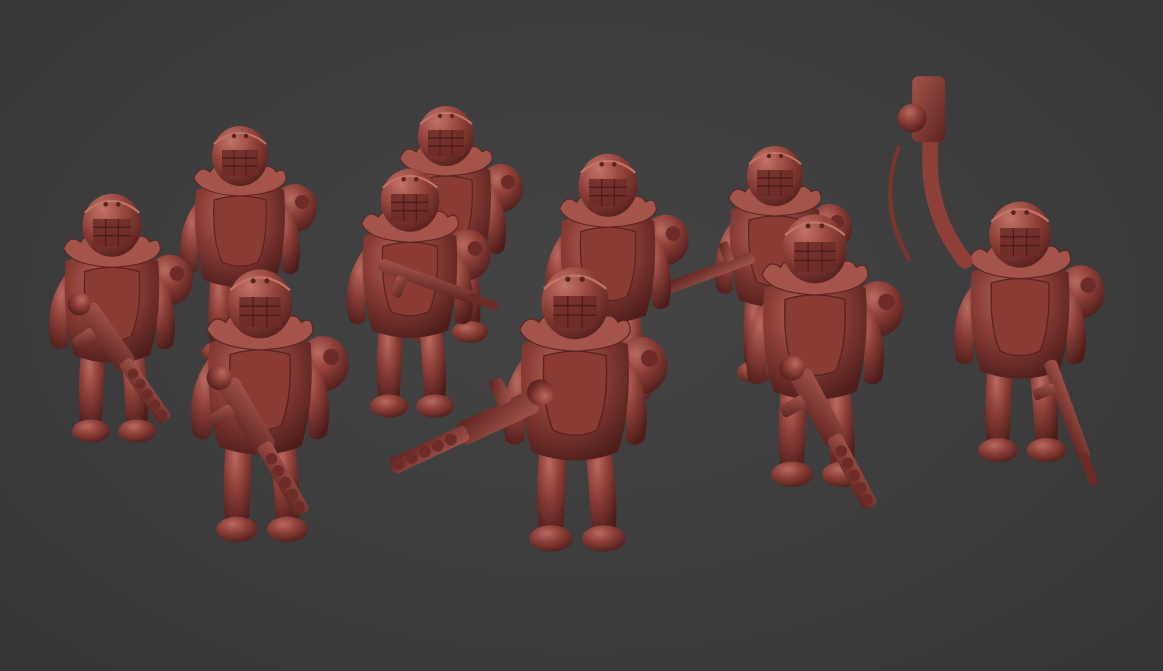 This screenshot has width=1163, height=671. Describe the element at coordinates (997, 285) in the screenshot. I see `figure-far-right-flamer` at that location.